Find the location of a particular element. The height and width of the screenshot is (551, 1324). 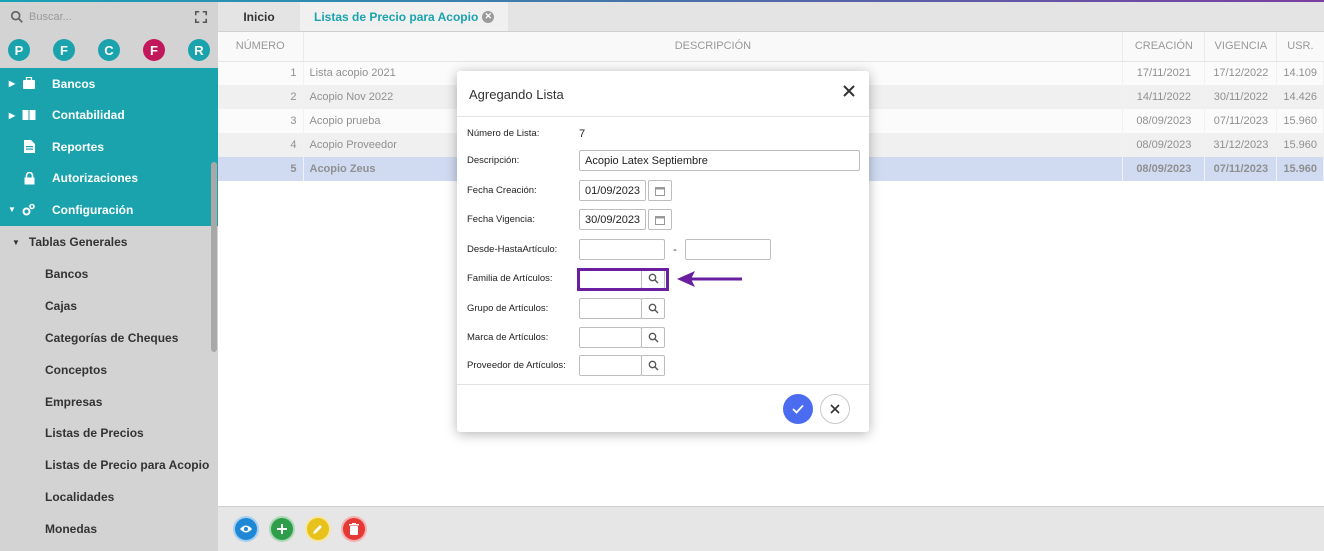

fecha-vigencia-field: 30/09/2023 is located at coordinates (612, 219).